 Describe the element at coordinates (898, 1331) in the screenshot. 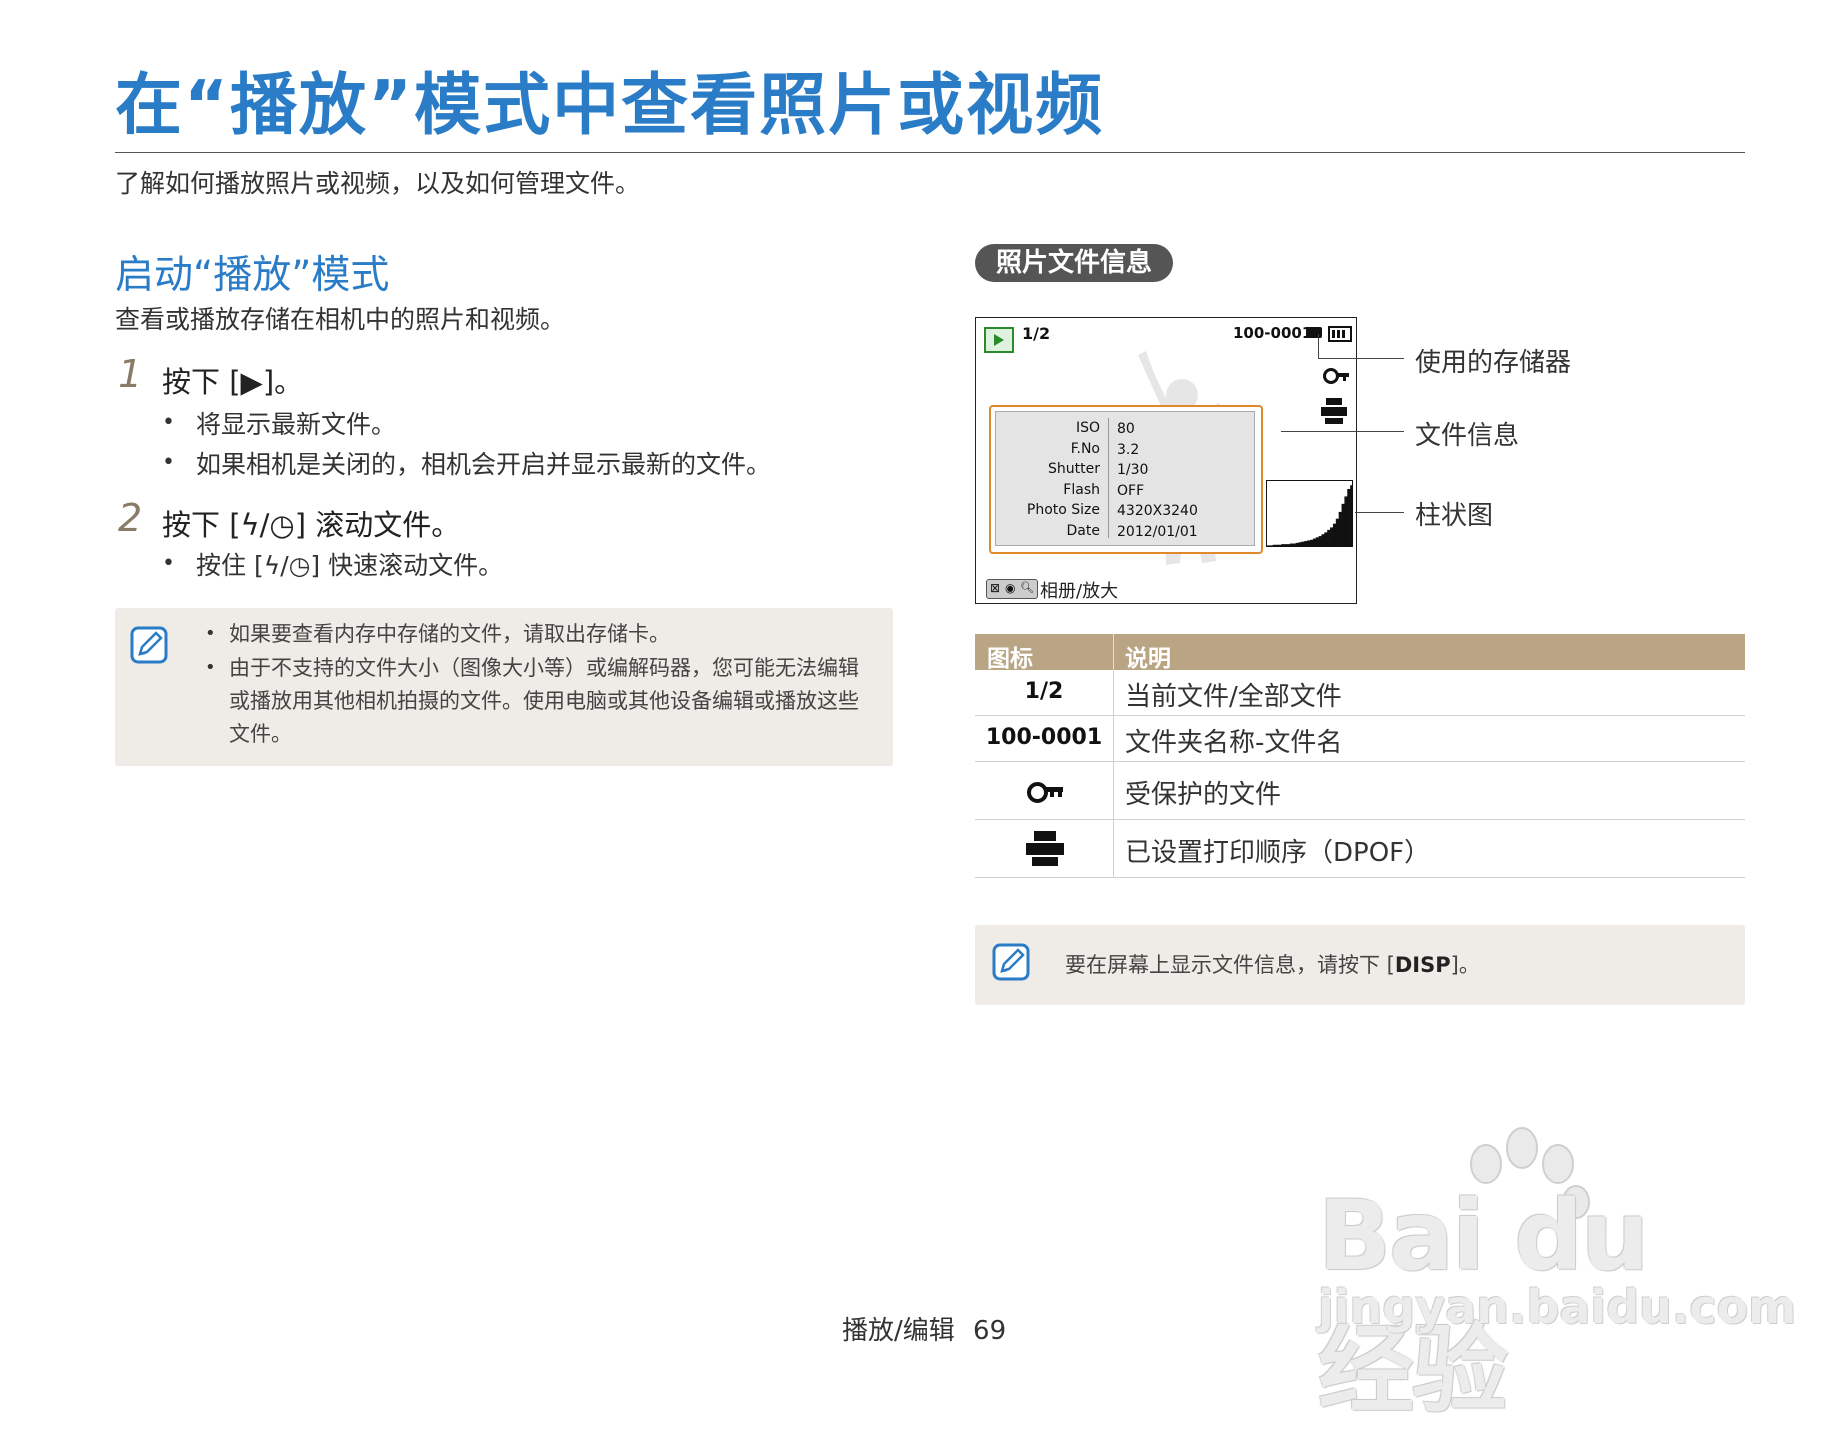

I see `footer-section: 播放/编辑` at that location.